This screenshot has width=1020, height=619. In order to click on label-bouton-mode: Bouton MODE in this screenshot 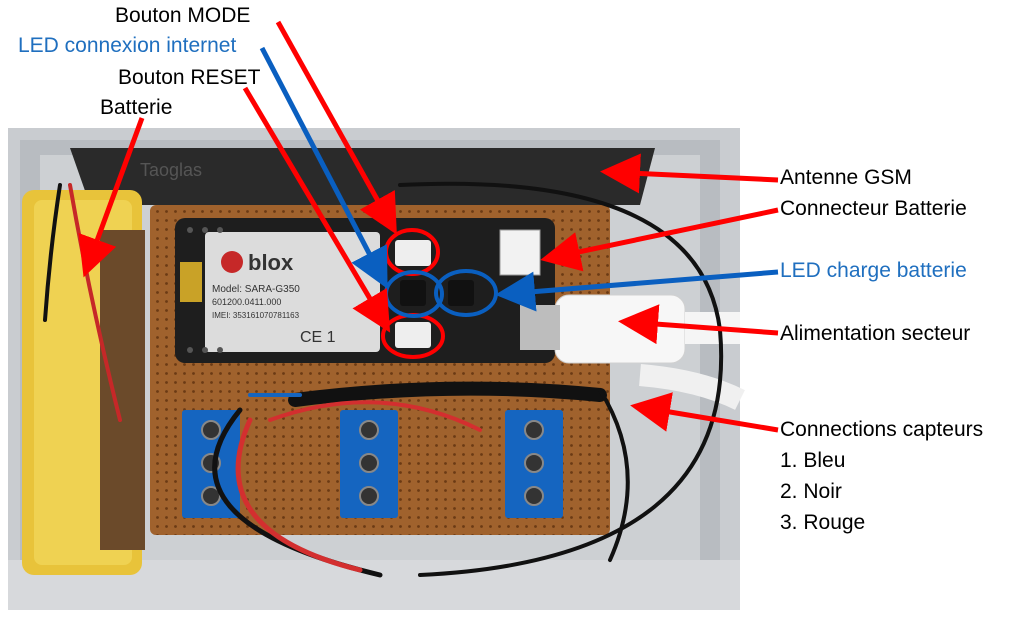, I will do `click(183, 15)`.